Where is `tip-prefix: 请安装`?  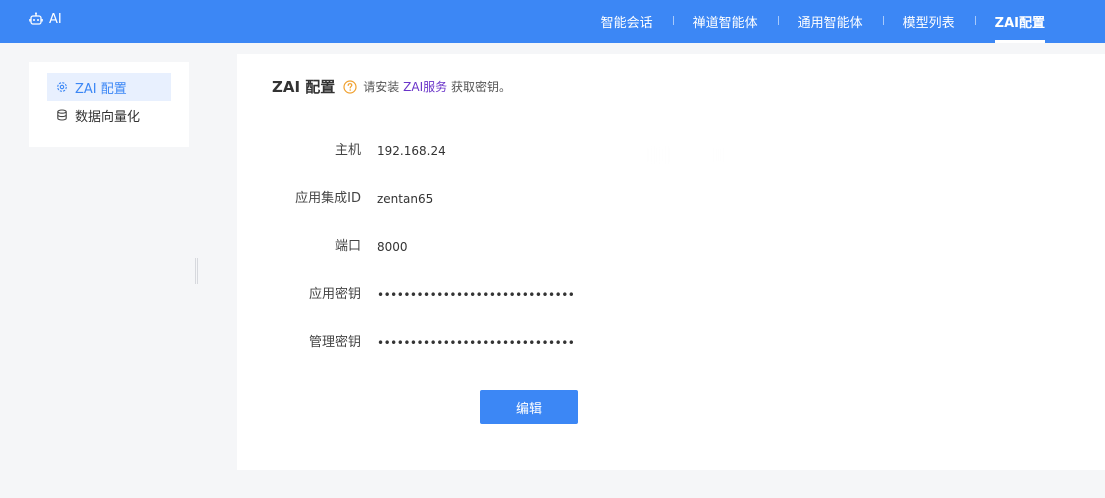
tip-prefix: 请安装 is located at coordinates (381, 87).